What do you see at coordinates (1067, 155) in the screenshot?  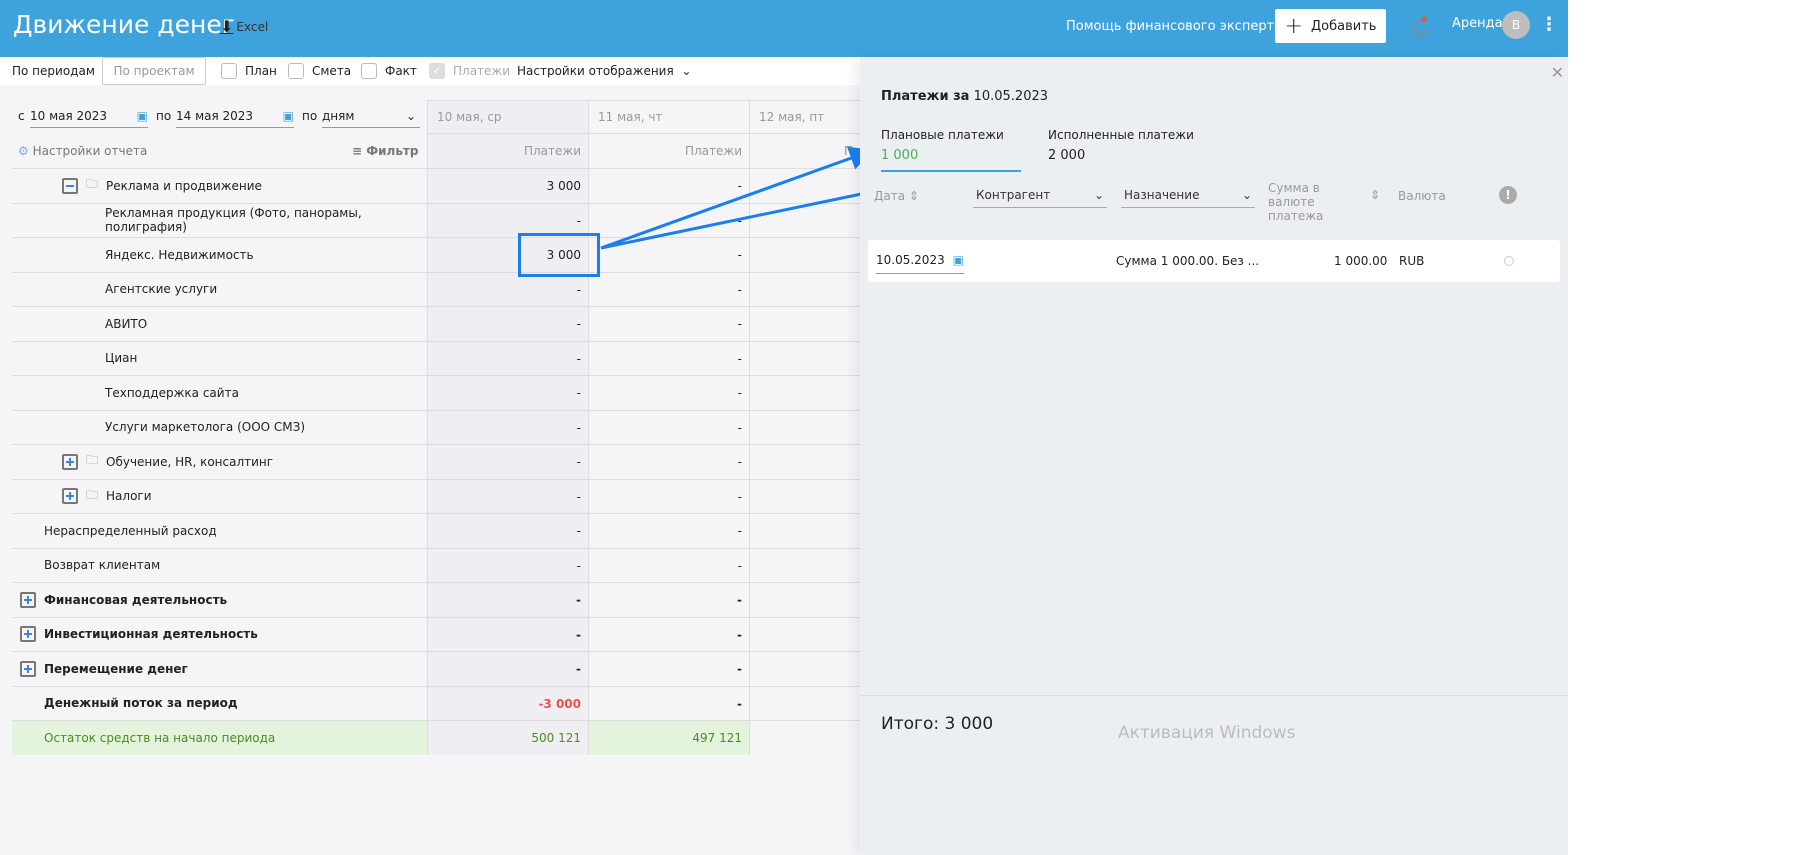 I see `done-value: 2 000` at bounding box center [1067, 155].